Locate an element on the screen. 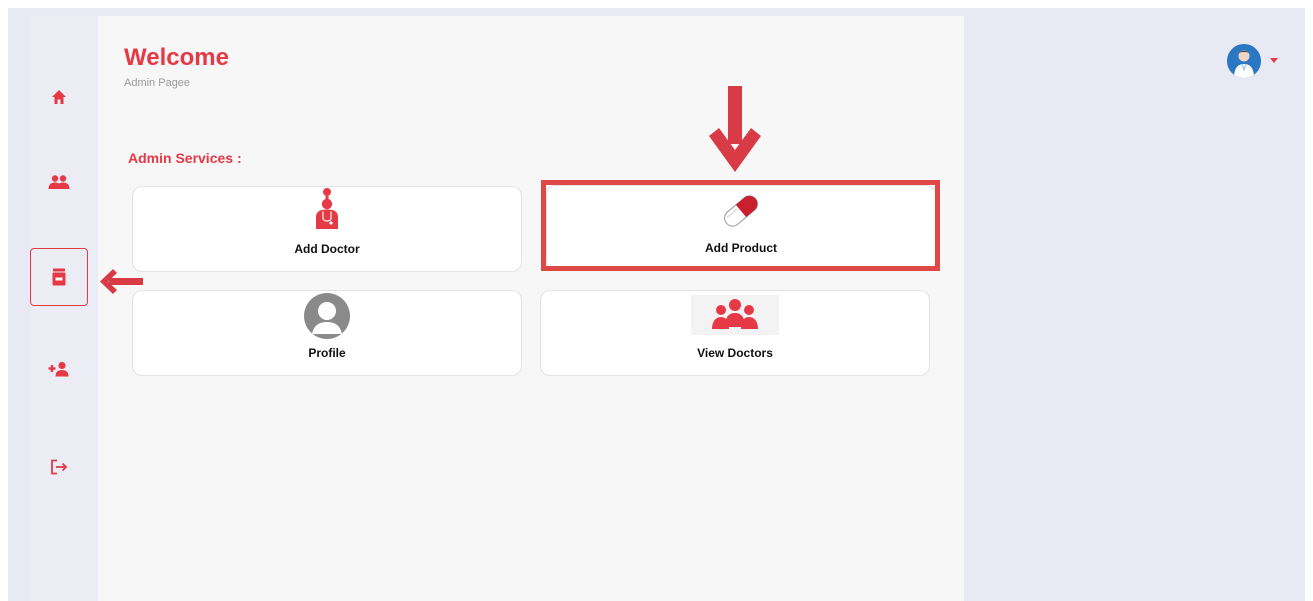 This screenshot has height=601, width=1313. page-subtitle: Admin Pagee is located at coordinates (157, 83).